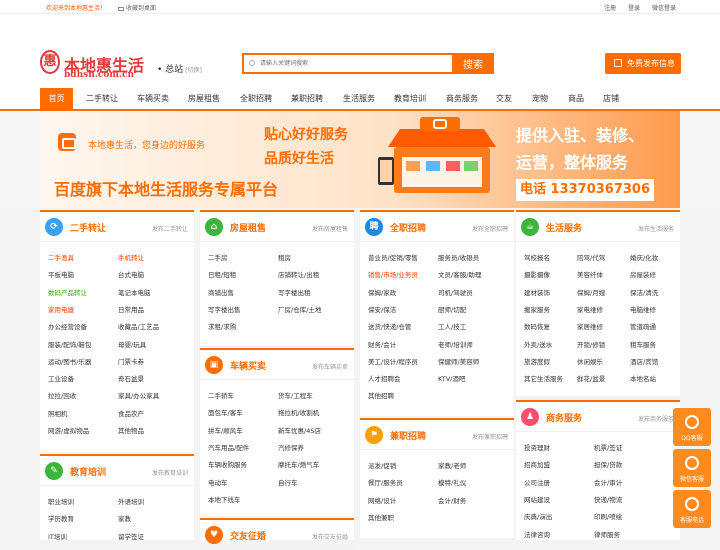 This screenshot has width=720, height=550. I want to click on list-item: 律师服务, so click(607, 534).